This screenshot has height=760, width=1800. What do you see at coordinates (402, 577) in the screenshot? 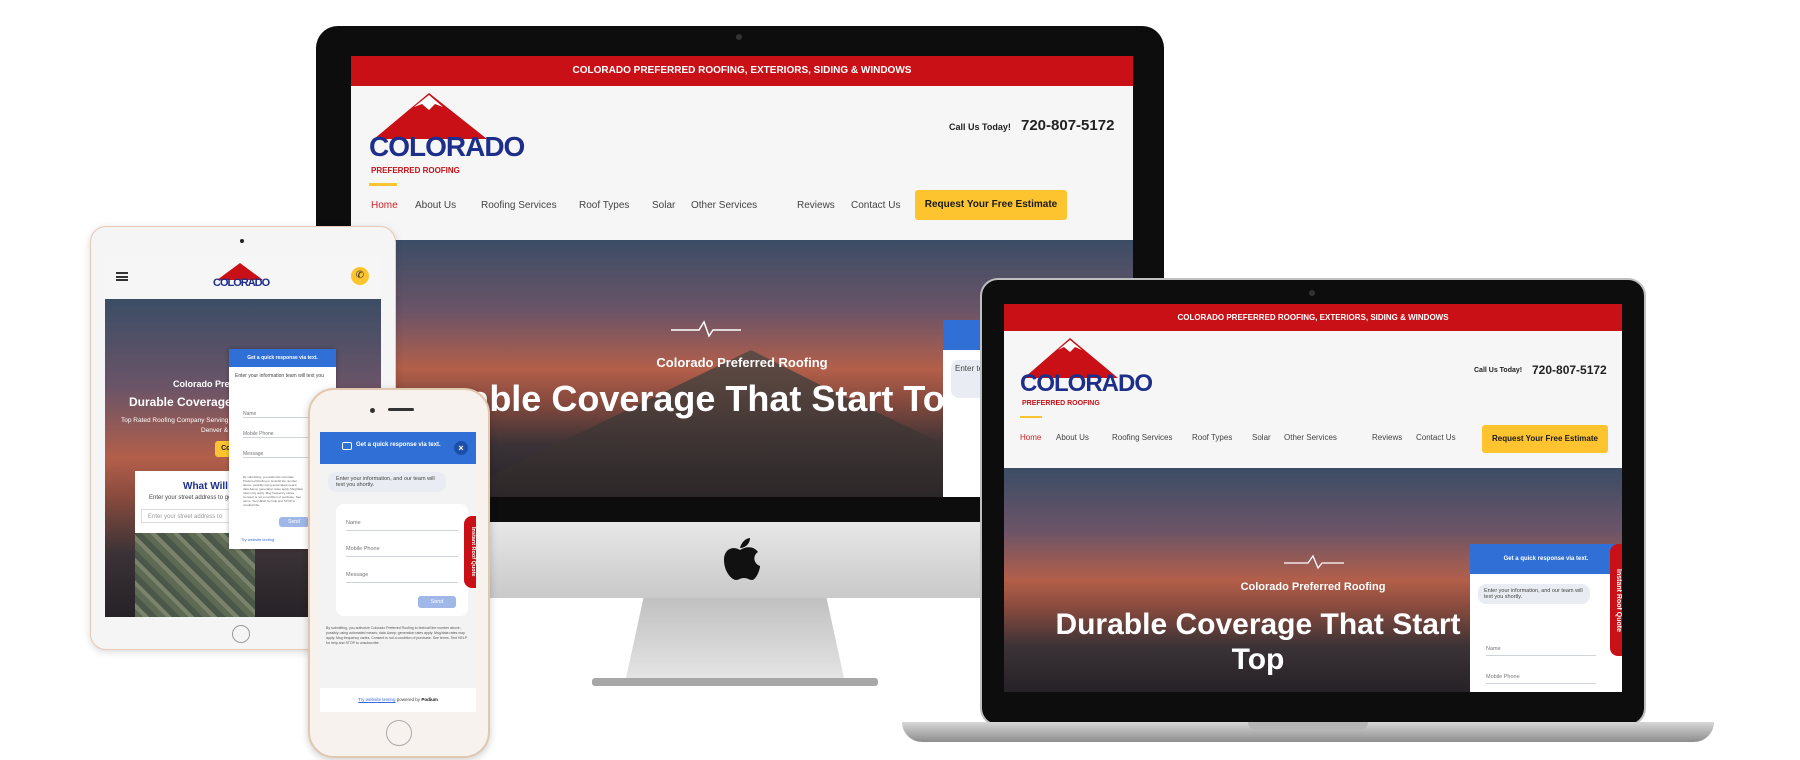
I see `phone-message-input: Message` at bounding box center [402, 577].